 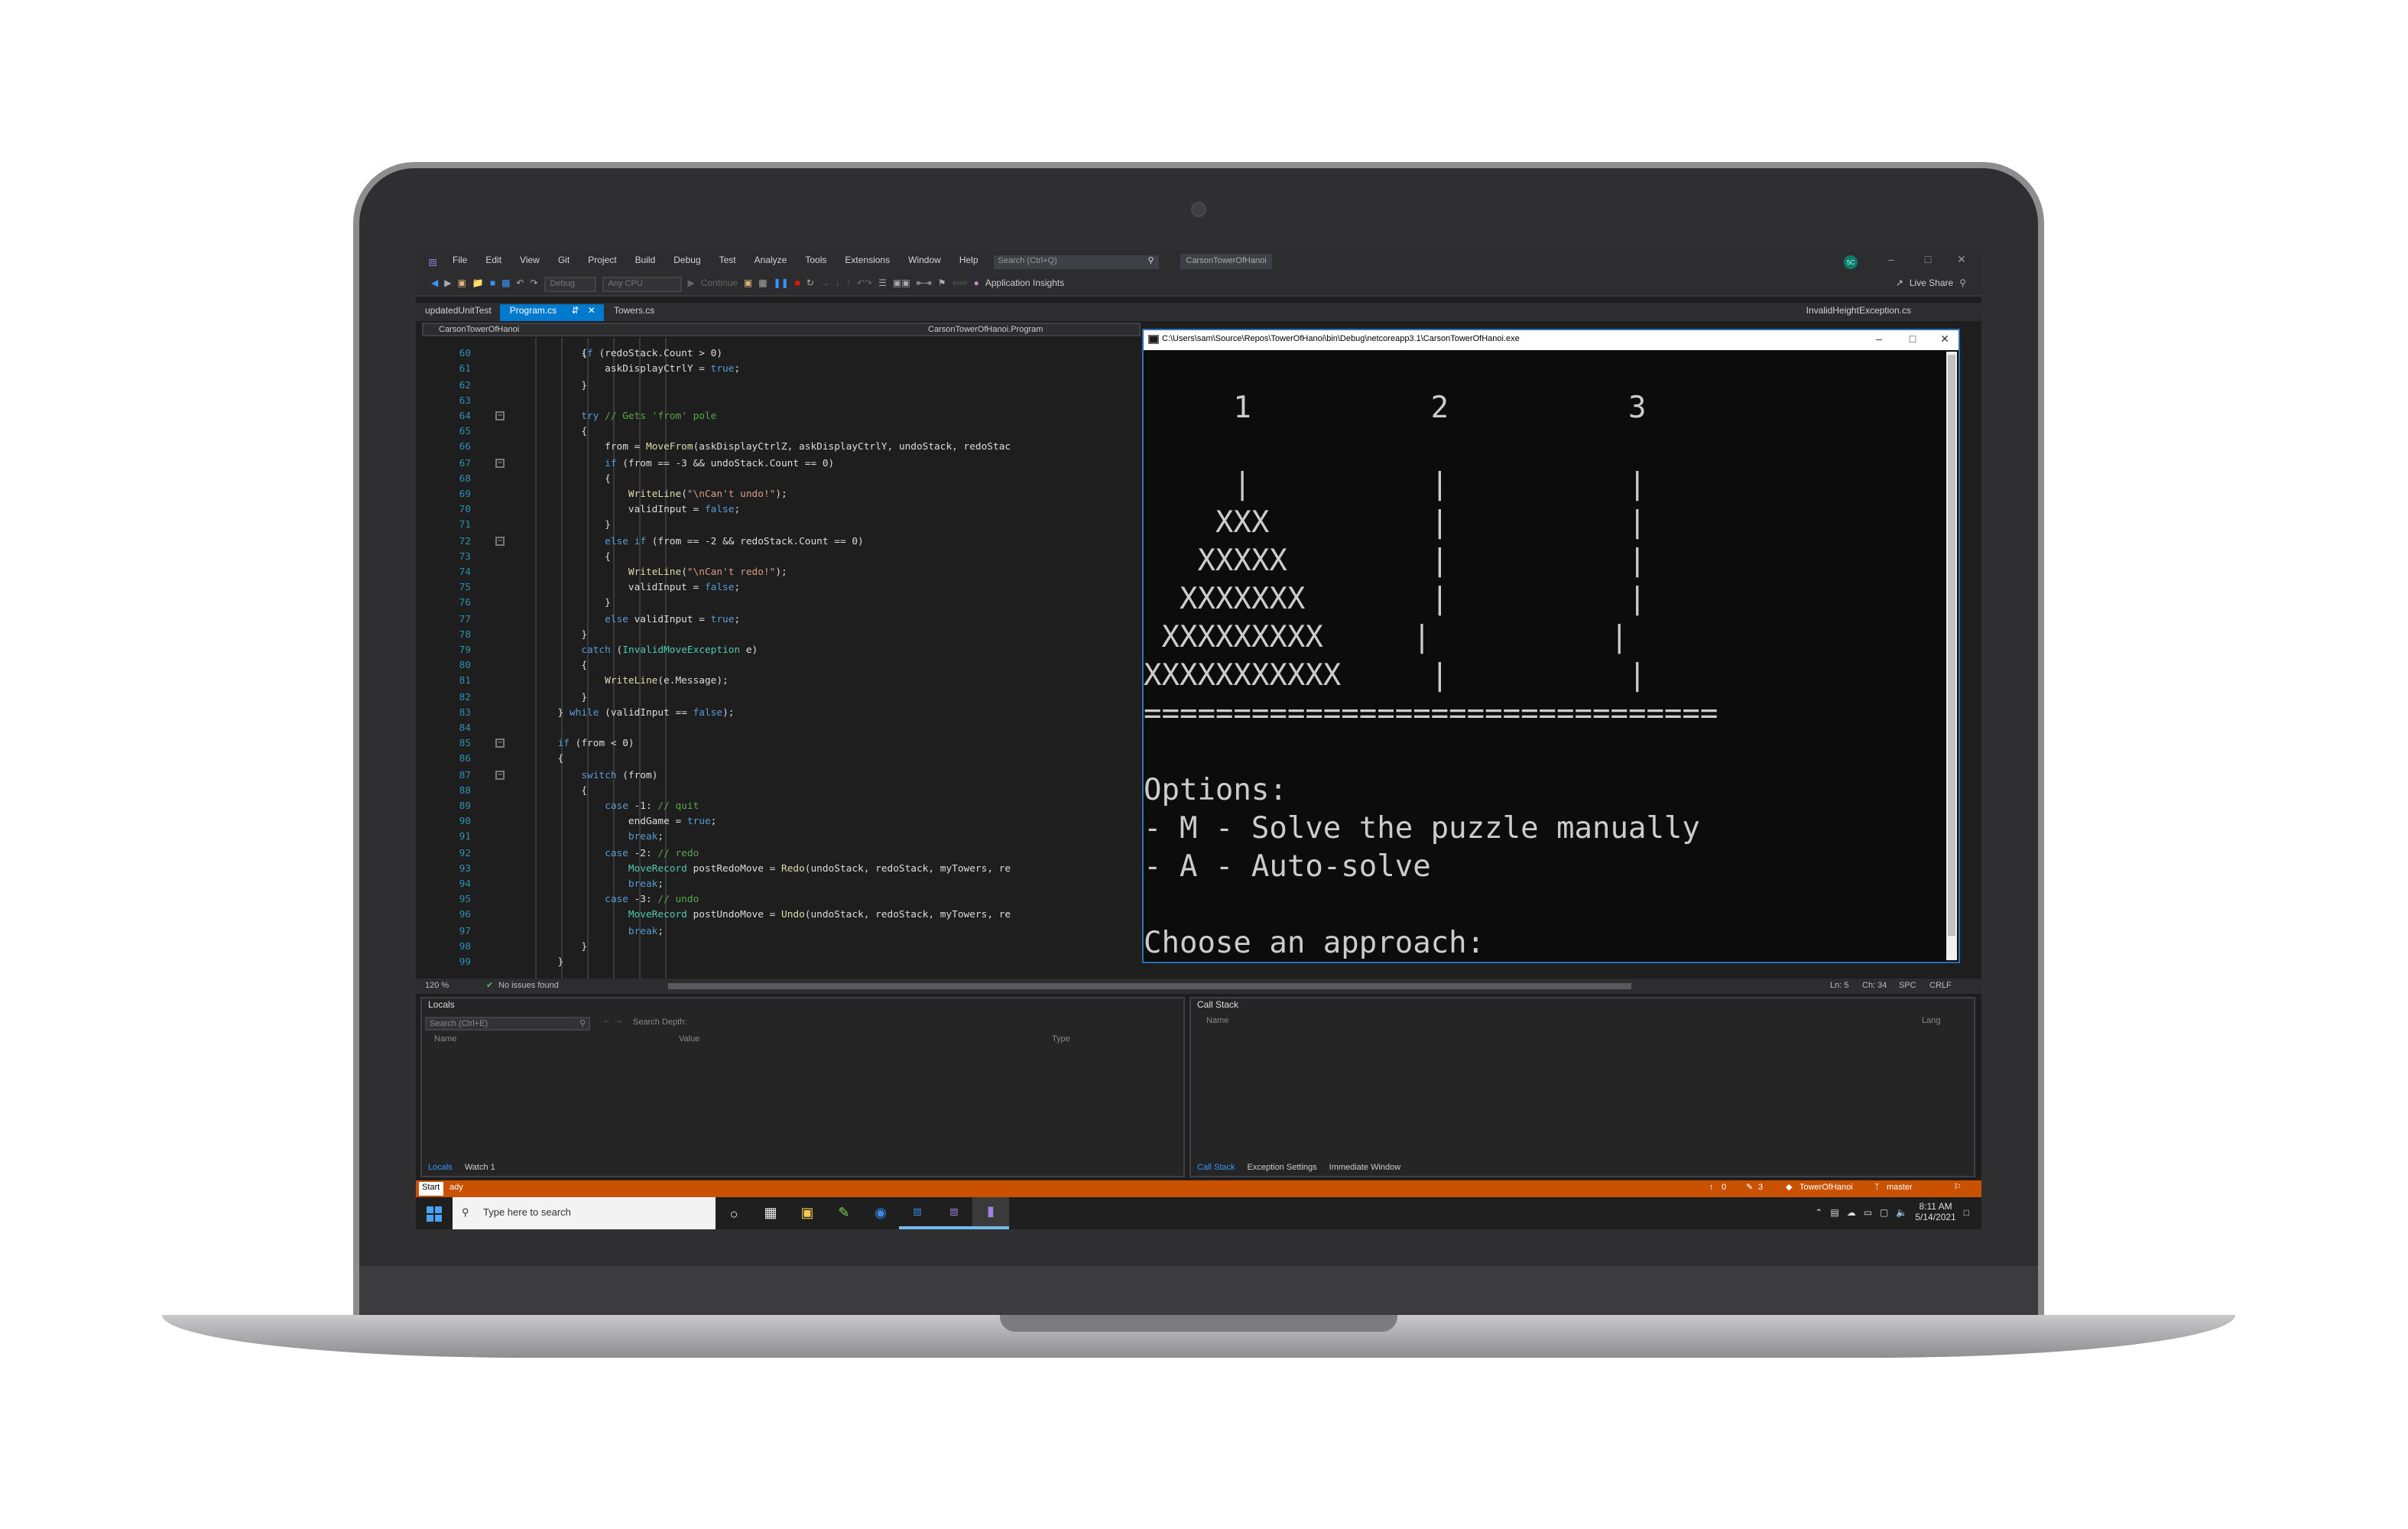 I want to click on clock: 8:11 AM 5/14/2021, so click(x=1935, y=1213).